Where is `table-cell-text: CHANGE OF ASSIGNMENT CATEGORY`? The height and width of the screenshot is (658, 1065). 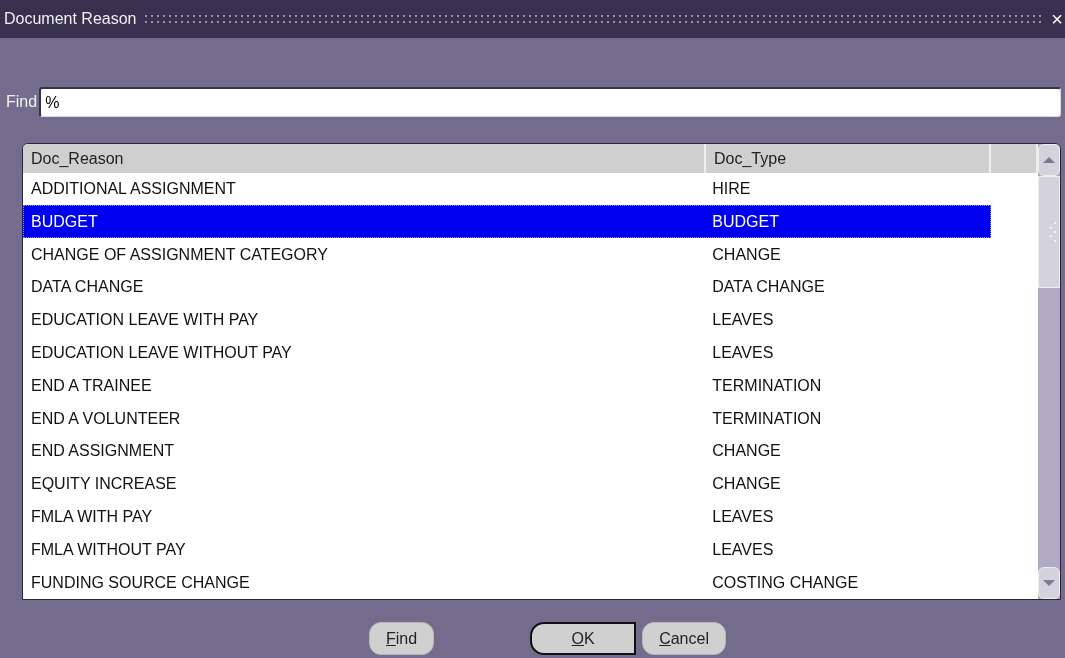
table-cell-text: CHANGE OF ASSIGNMENT CATEGORY is located at coordinates (179, 254).